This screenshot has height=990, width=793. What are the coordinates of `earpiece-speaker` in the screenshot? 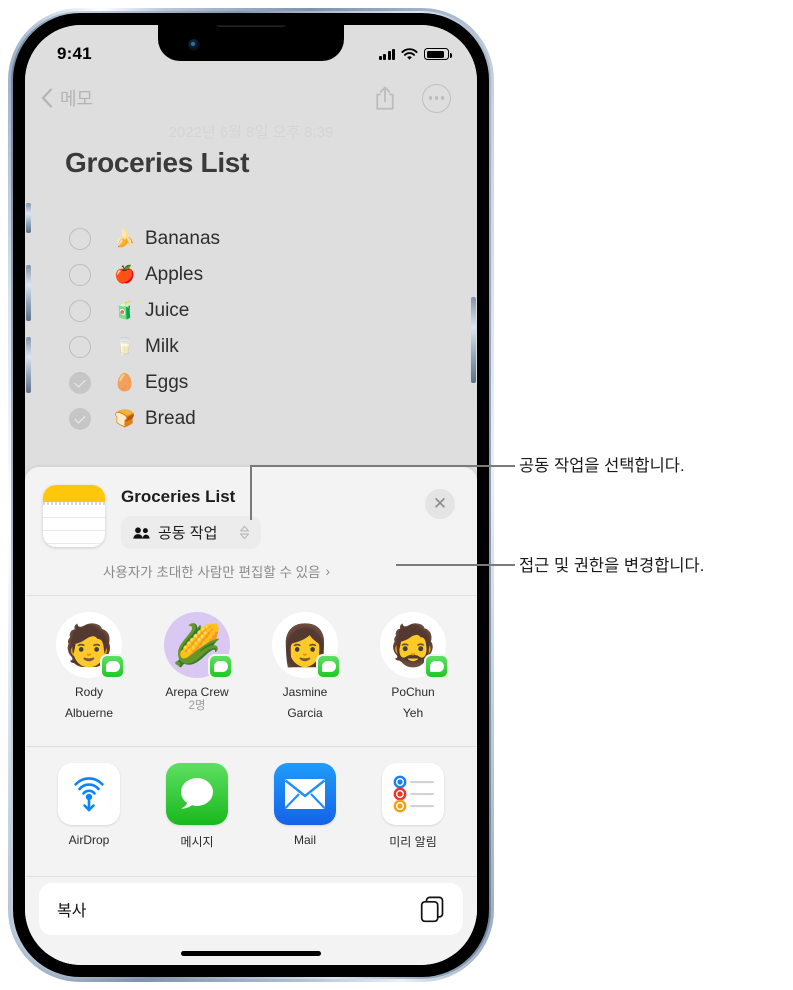 It's located at (251, 26).